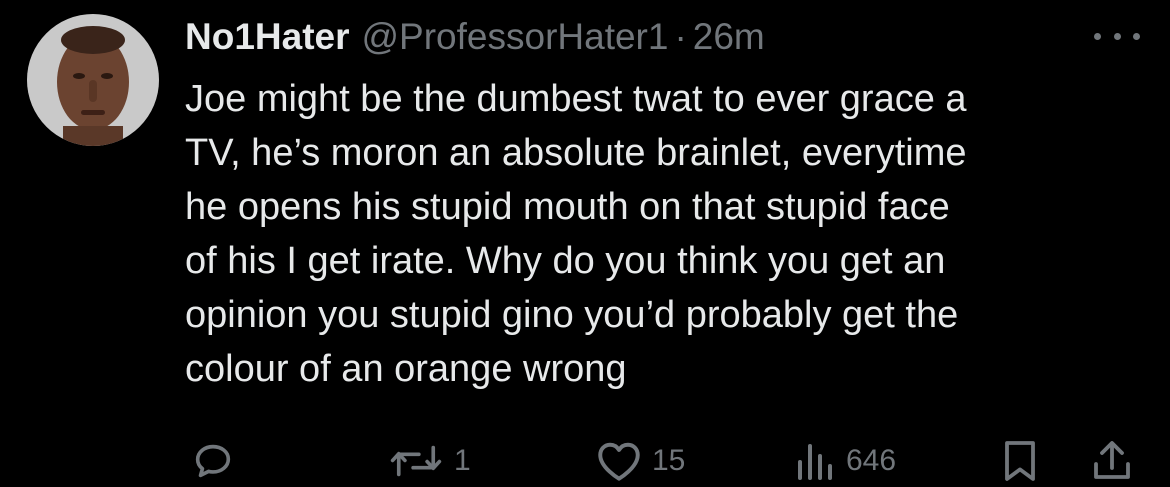 The image size is (1170, 487). I want to click on reply-button, so click(217, 461).